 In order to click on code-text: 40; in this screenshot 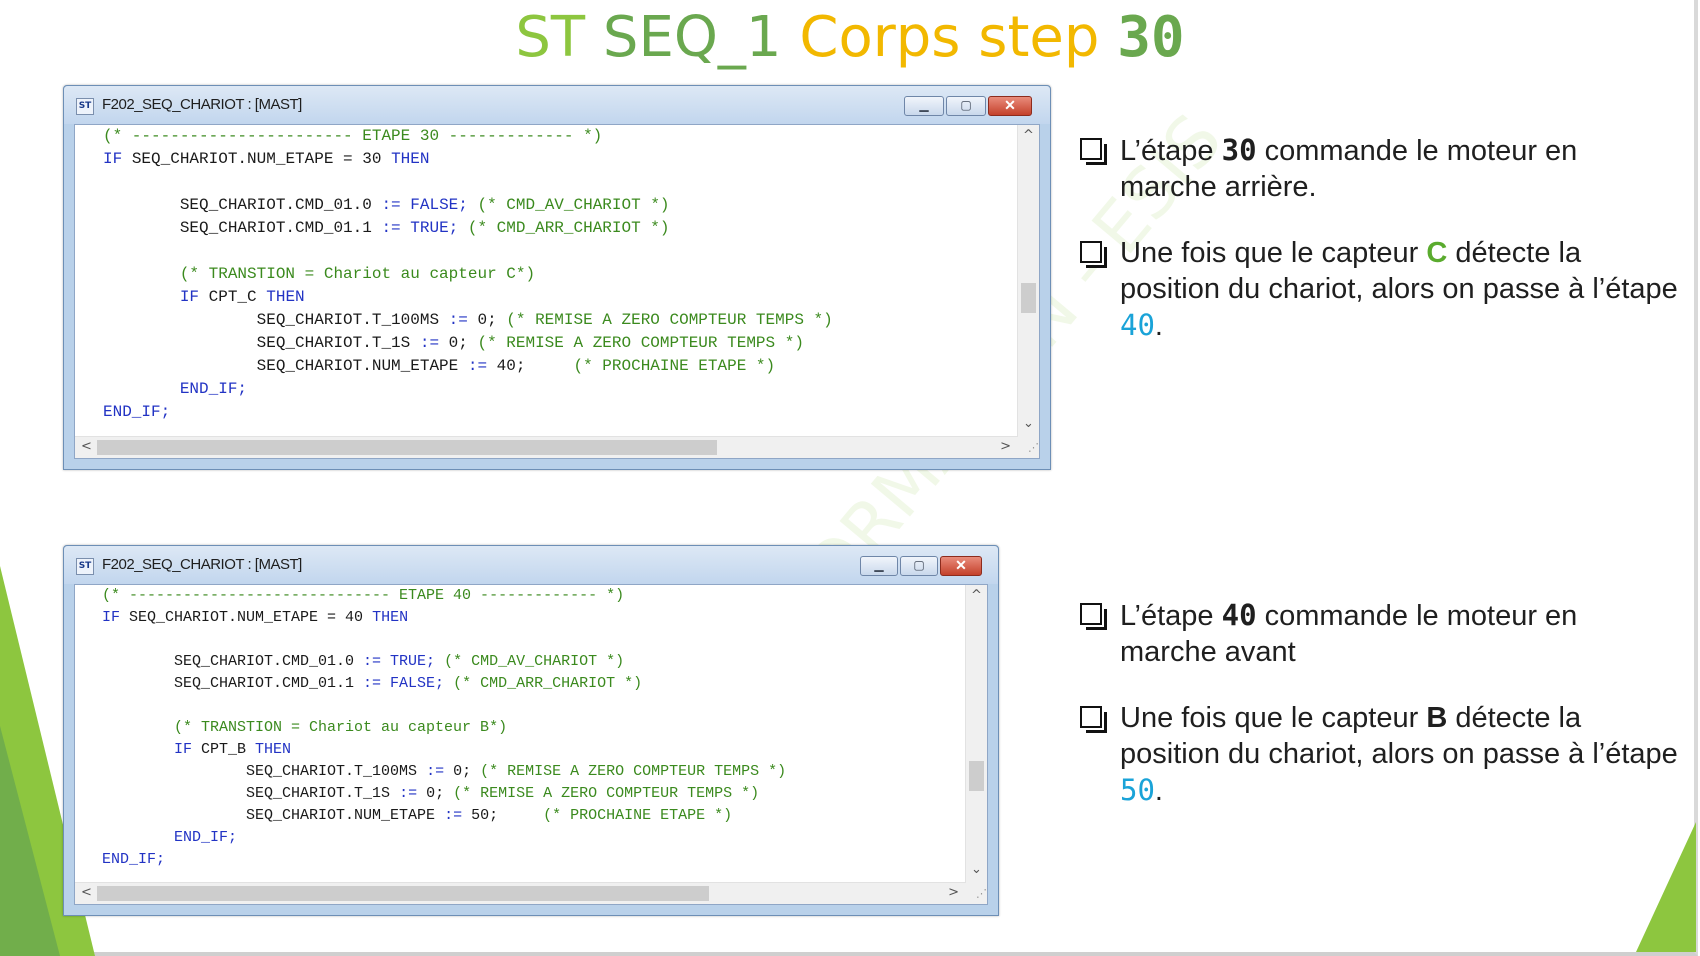, I will do `click(530, 366)`.